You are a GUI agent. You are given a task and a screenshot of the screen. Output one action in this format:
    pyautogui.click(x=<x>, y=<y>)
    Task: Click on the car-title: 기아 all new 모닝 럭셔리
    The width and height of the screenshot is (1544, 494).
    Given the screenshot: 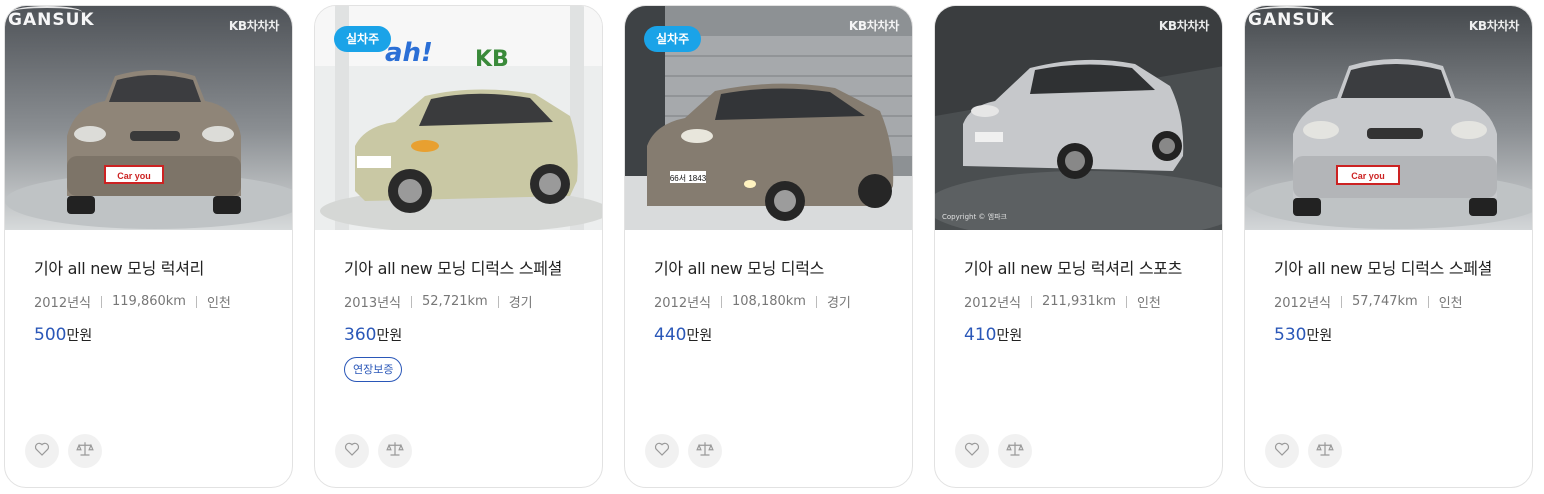 What is the action you would take?
    pyautogui.click(x=119, y=267)
    